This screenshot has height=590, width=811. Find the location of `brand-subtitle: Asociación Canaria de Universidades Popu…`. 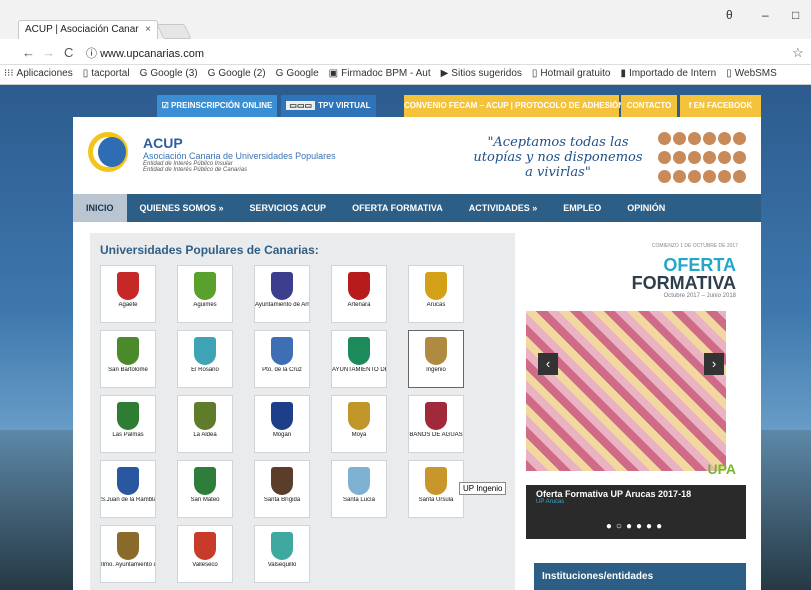

brand-subtitle: Asociación Canaria de Universidades Popu… is located at coordinates (239, 156).